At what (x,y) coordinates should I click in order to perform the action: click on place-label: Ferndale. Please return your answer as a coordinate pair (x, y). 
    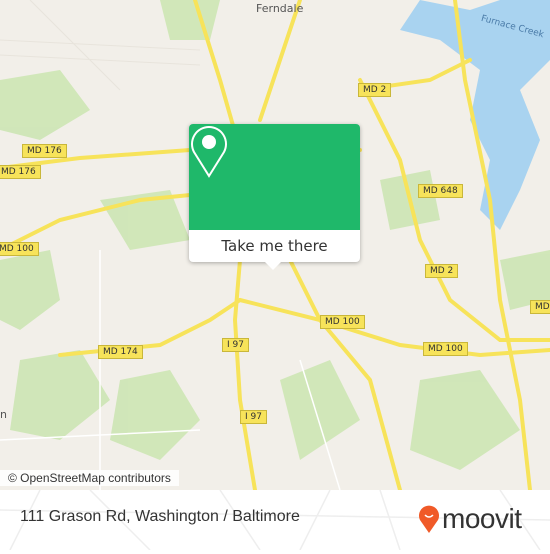
    Looking at the image, I should click on (280, 8).